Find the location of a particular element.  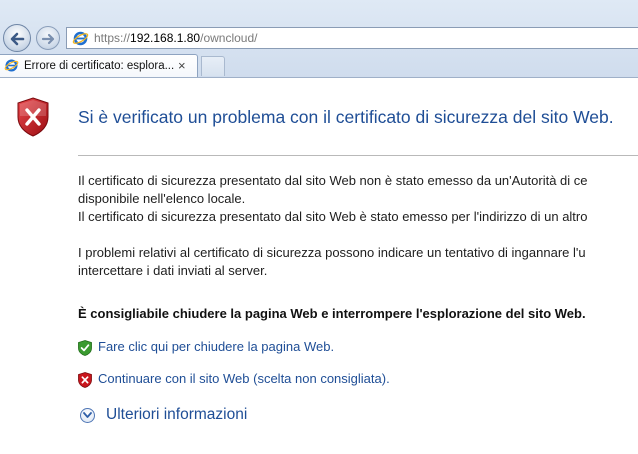

red-shield-x-icon is located at coordinates (85, 380).